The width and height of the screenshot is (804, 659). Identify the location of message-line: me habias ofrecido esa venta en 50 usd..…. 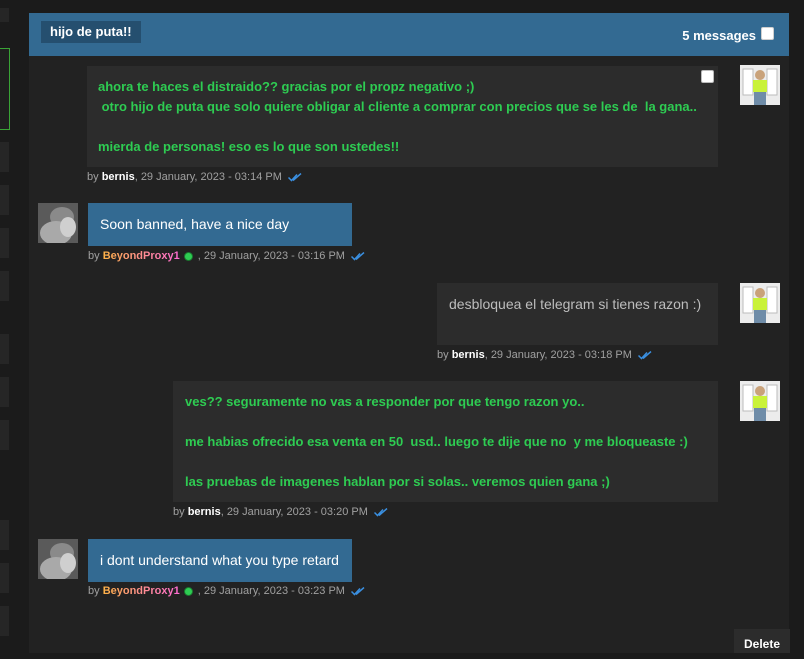
(436, 441).